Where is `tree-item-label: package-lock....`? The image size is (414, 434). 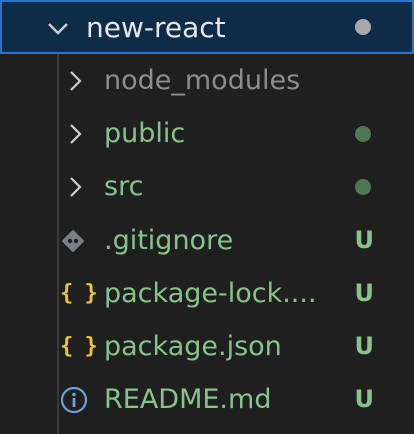 tree-item-label: package-lock.... is located at coordinates (210, 293).